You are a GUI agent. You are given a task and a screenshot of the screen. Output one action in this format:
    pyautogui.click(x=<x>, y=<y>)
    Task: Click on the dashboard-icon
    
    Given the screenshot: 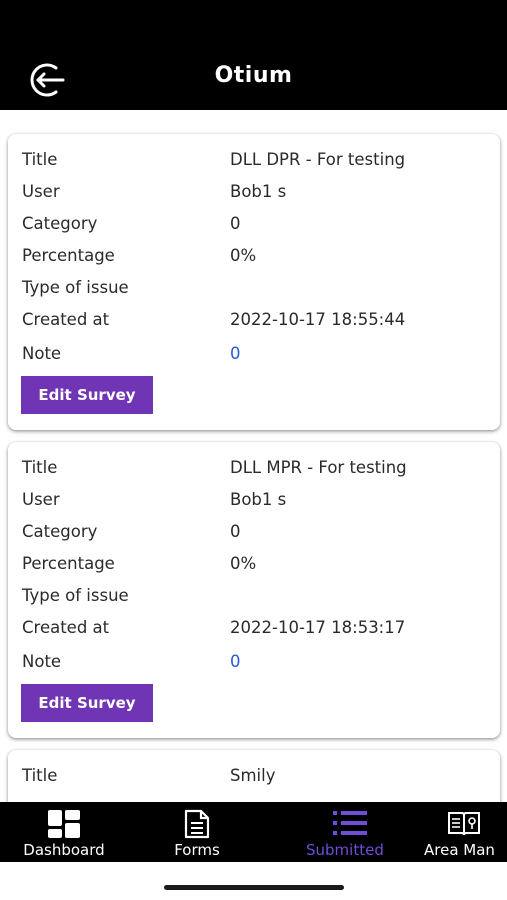 What is the action you would take?
    pyautogui.click(x=64, y=824)
    